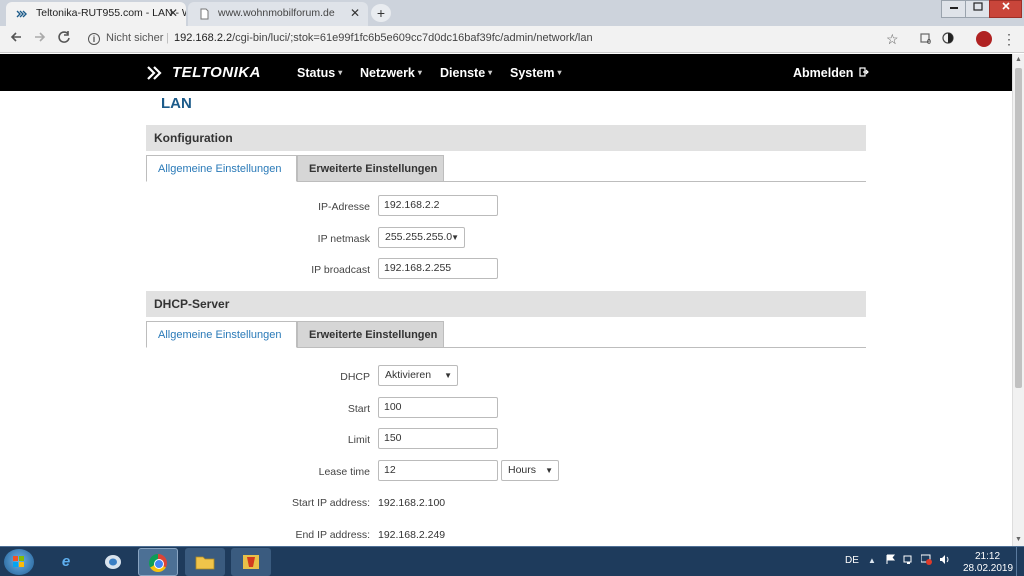 The height and width of the screenshot is (576, 1024). I want to click on nav-netzwerk-label: Netzwerk, so click(387, 73).